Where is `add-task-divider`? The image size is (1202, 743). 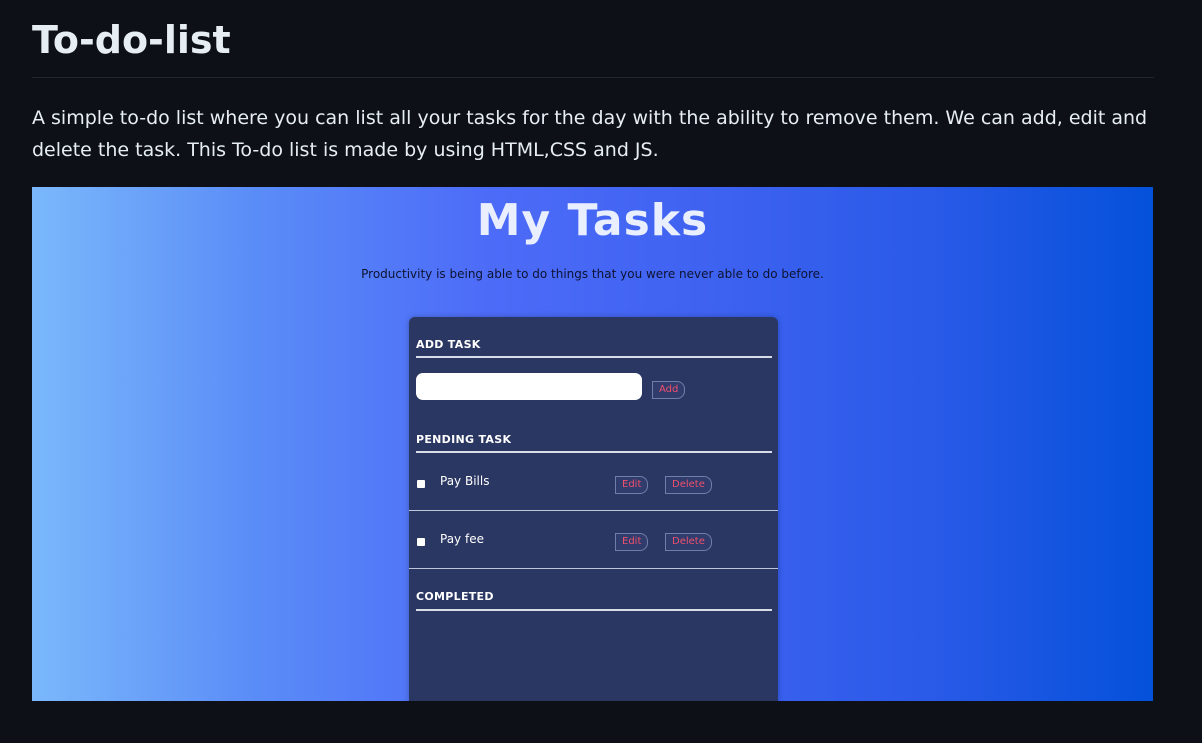
add-task-divider is located at coordinates (594, 357).